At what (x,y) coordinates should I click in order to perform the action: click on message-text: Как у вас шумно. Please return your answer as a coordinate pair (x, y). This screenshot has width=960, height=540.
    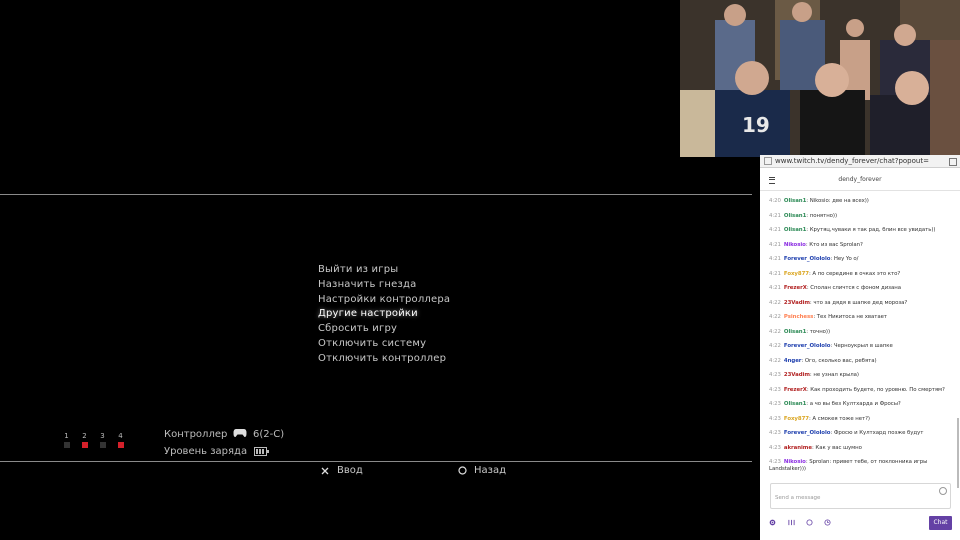
    Looking at the image, I should click on (838, 447).